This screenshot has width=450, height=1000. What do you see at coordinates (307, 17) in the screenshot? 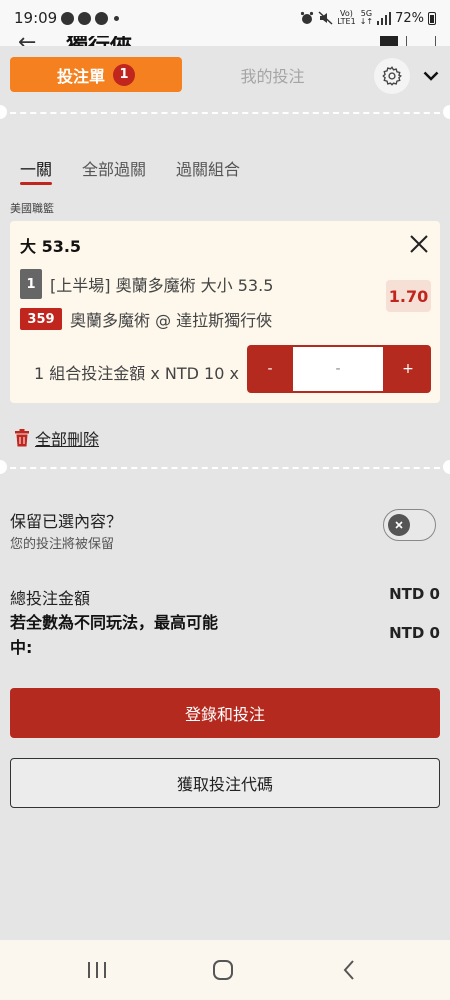
I see `alarm-icon` at bounding box center [307, 17].